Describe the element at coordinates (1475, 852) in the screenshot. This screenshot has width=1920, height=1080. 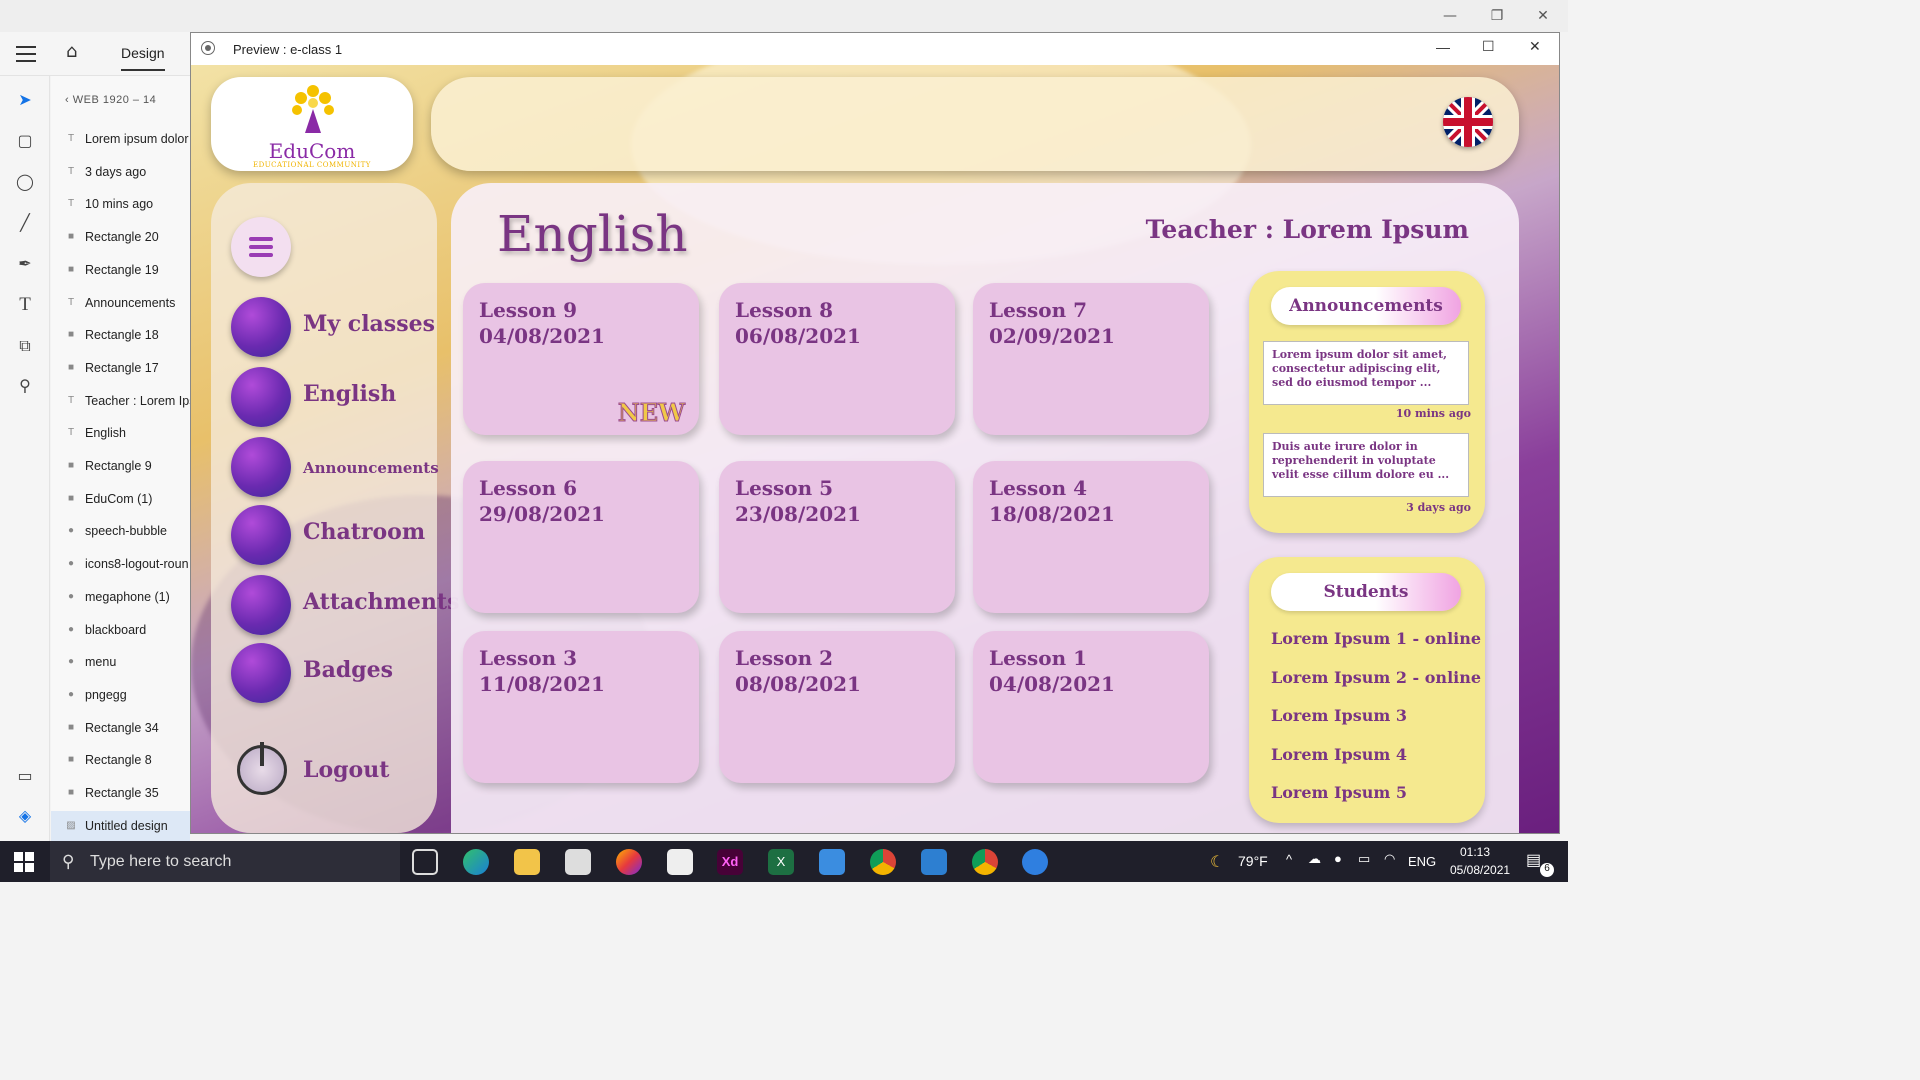
I see `clock-time: 01:13` at that location.